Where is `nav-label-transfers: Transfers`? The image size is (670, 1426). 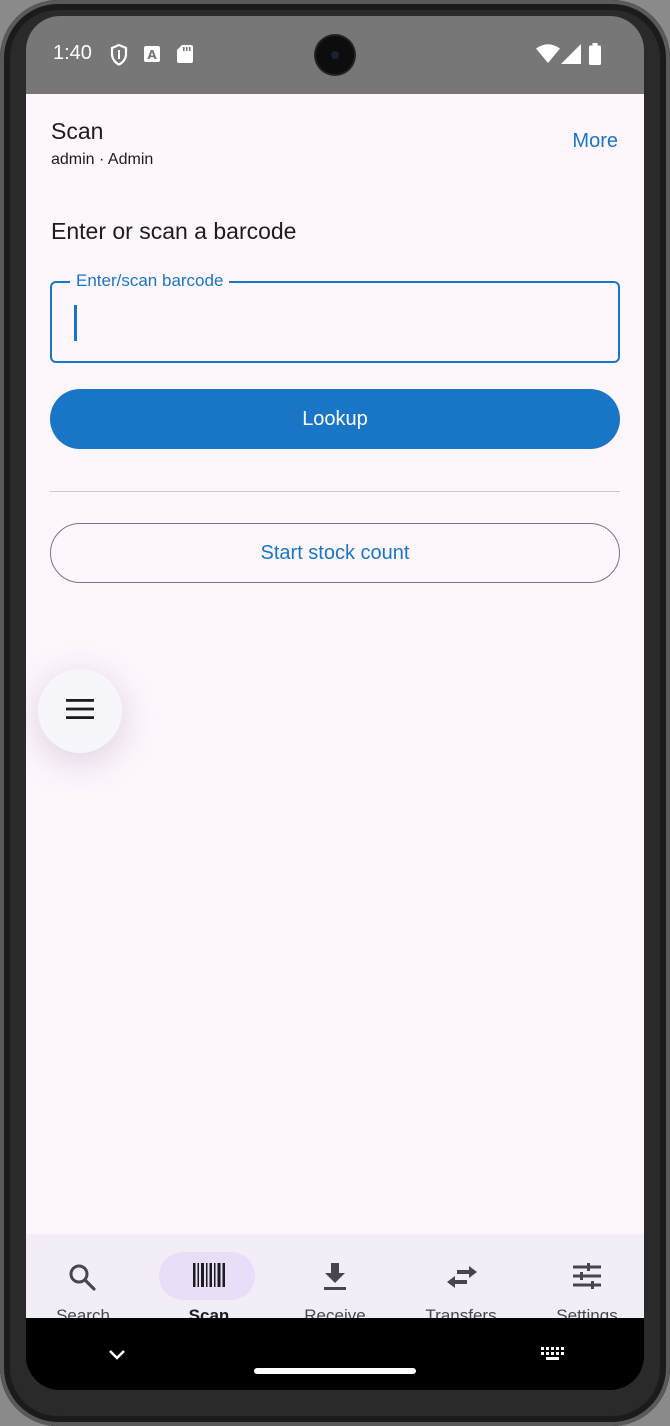 nav-label-transfers: Transfers is located at coordinates (461, 1312).